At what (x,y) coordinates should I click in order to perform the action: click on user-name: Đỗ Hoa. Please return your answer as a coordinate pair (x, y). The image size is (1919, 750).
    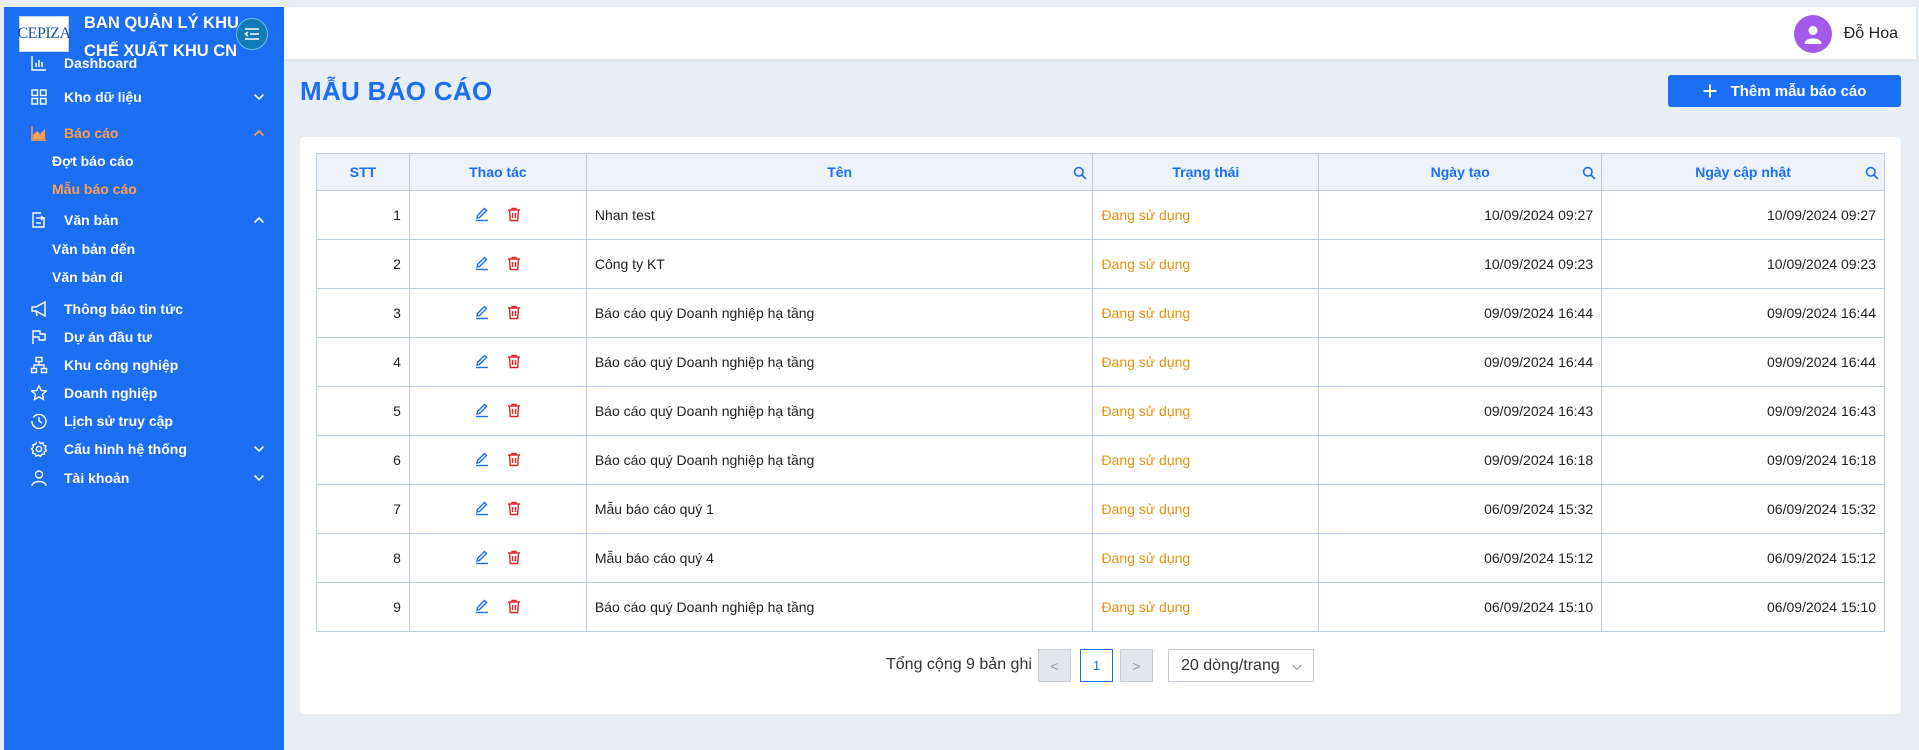
    Looking at the image, I should click on (1870, 33).